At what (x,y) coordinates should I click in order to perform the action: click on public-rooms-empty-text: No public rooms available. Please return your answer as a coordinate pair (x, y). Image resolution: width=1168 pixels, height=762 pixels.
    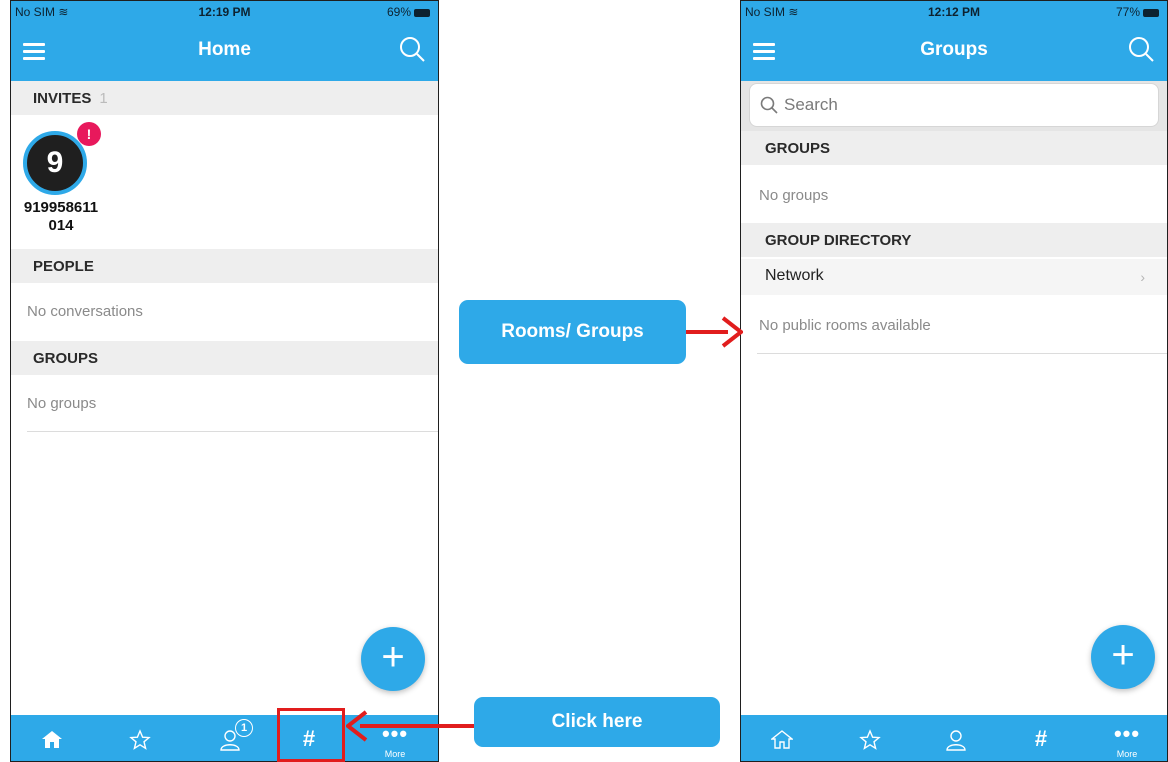
    Looking at the image, I should click on (845, 325).